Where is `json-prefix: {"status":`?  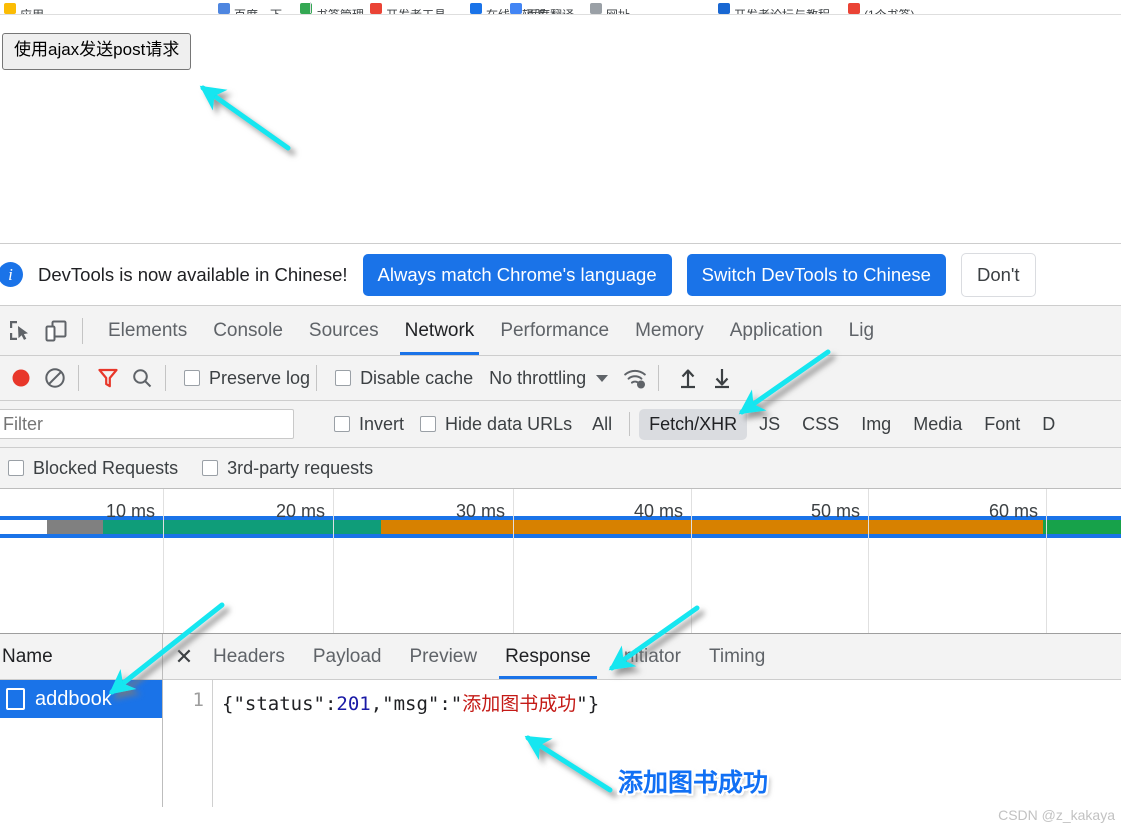
json-prefix: {"status": is located at coordinates (279, 704).